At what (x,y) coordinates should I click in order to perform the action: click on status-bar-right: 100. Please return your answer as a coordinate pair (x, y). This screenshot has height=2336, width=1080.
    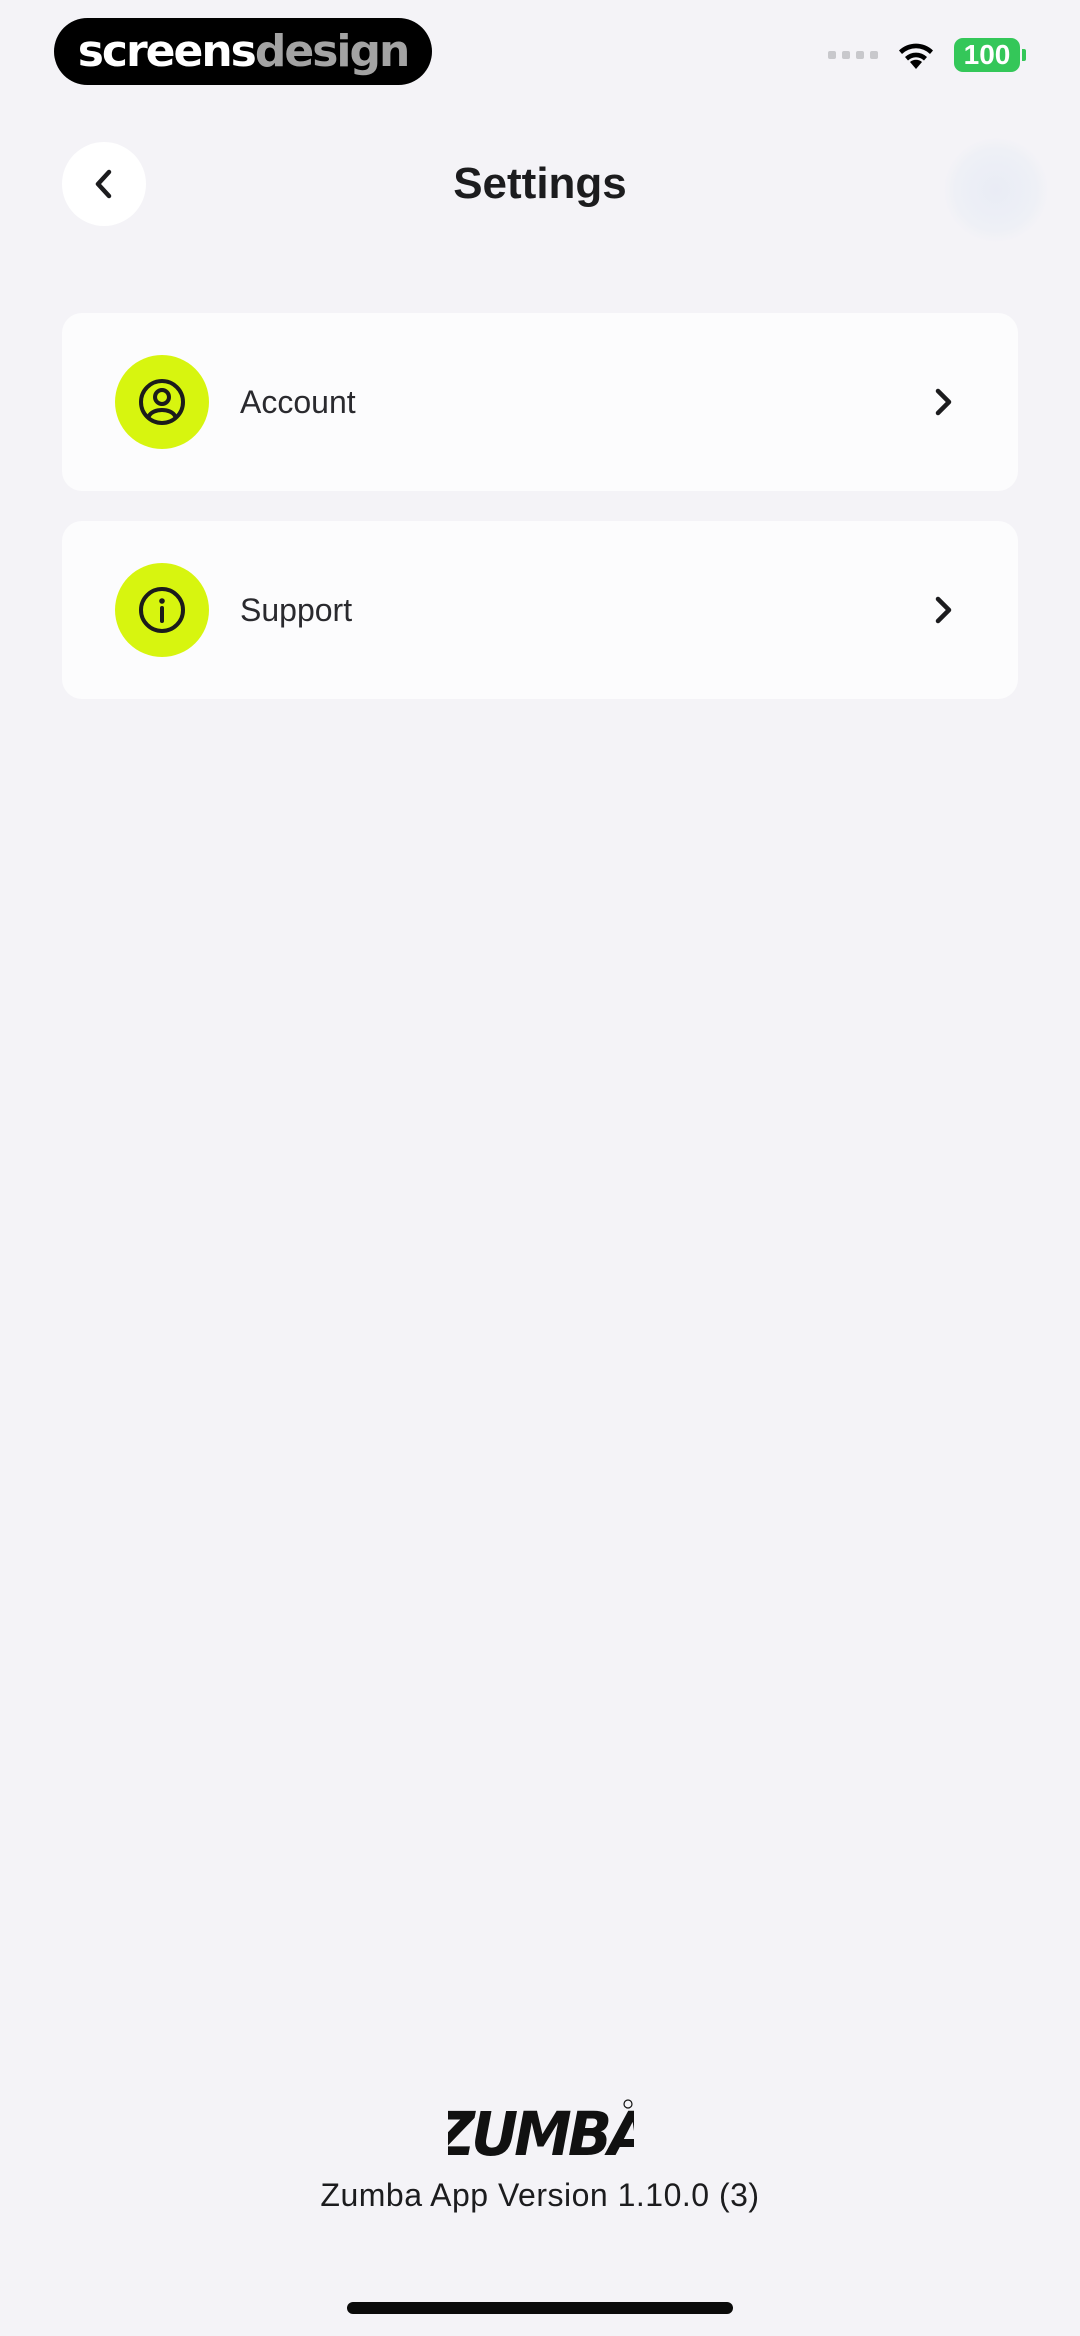
    Looking at the image, I should click on (927, 55).